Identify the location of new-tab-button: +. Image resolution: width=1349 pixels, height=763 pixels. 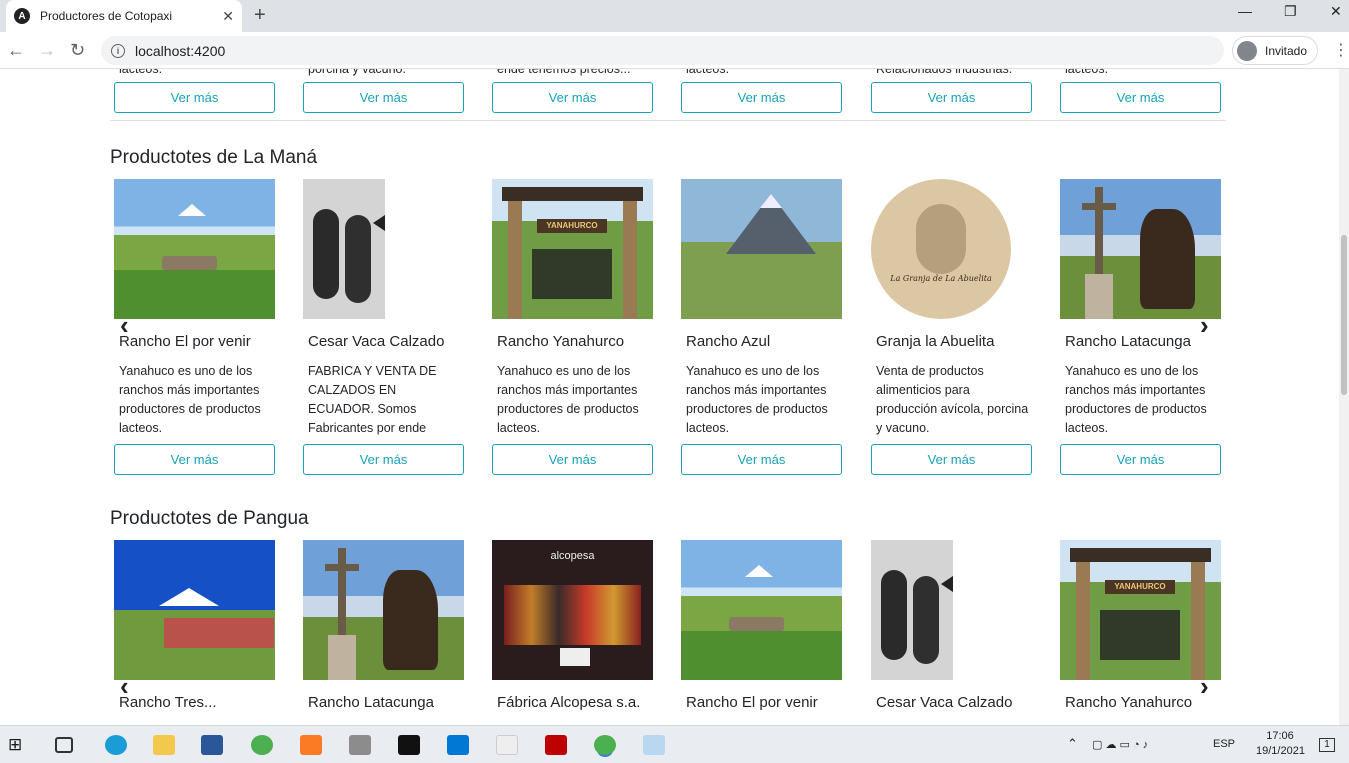
(260, 15).